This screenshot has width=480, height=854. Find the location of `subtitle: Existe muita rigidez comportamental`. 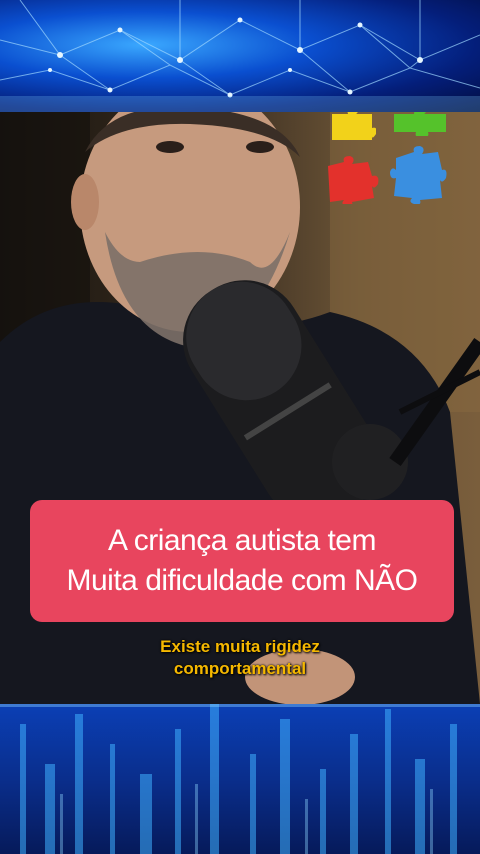

subtitle: Existe muita rigidez comportamental is located at coordinates (240, 658).